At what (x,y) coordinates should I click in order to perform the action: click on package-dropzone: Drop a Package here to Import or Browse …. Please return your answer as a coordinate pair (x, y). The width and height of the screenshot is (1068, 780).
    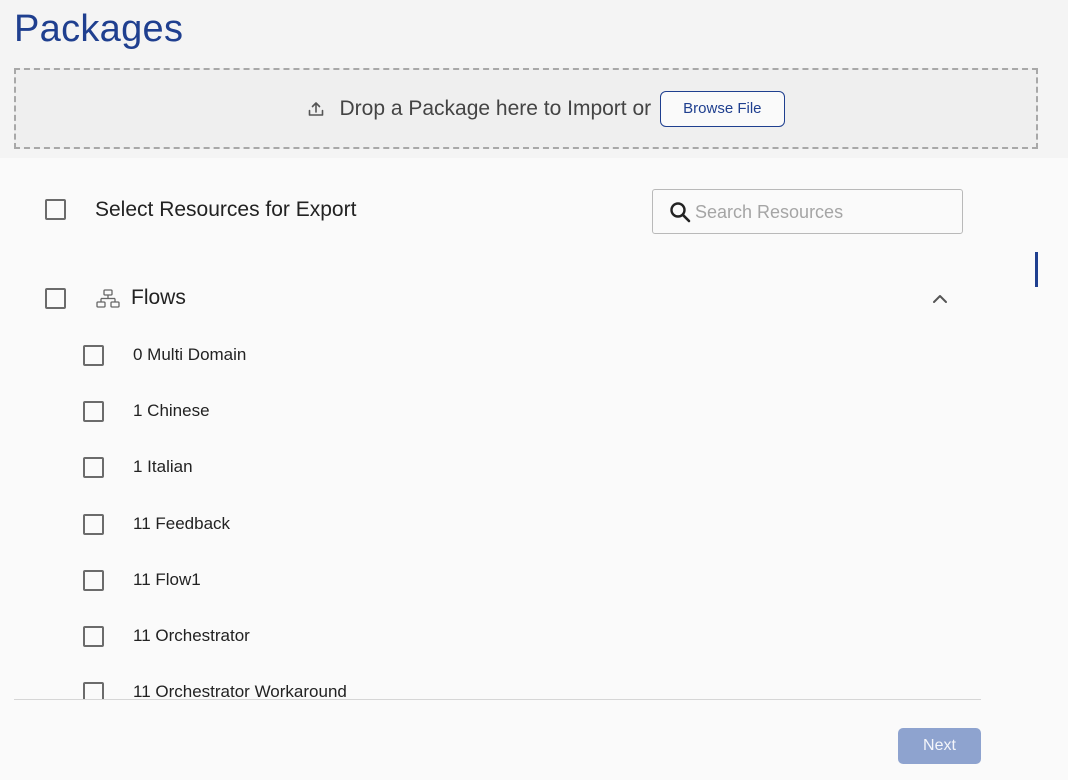
    Looking at the image, I should click on (526, 108).